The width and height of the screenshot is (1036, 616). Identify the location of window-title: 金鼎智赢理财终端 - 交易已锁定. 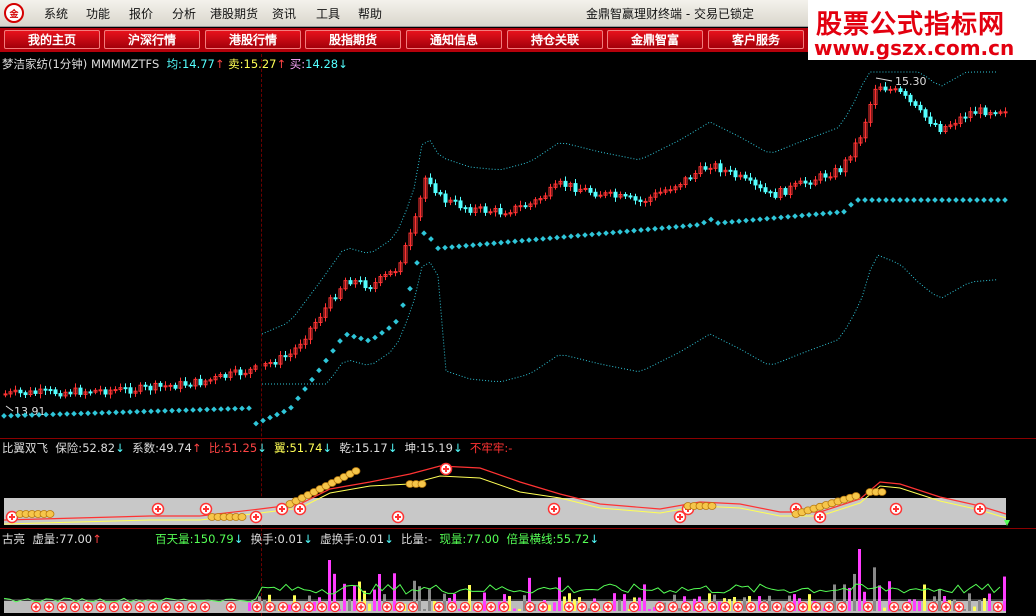
(670, 14).